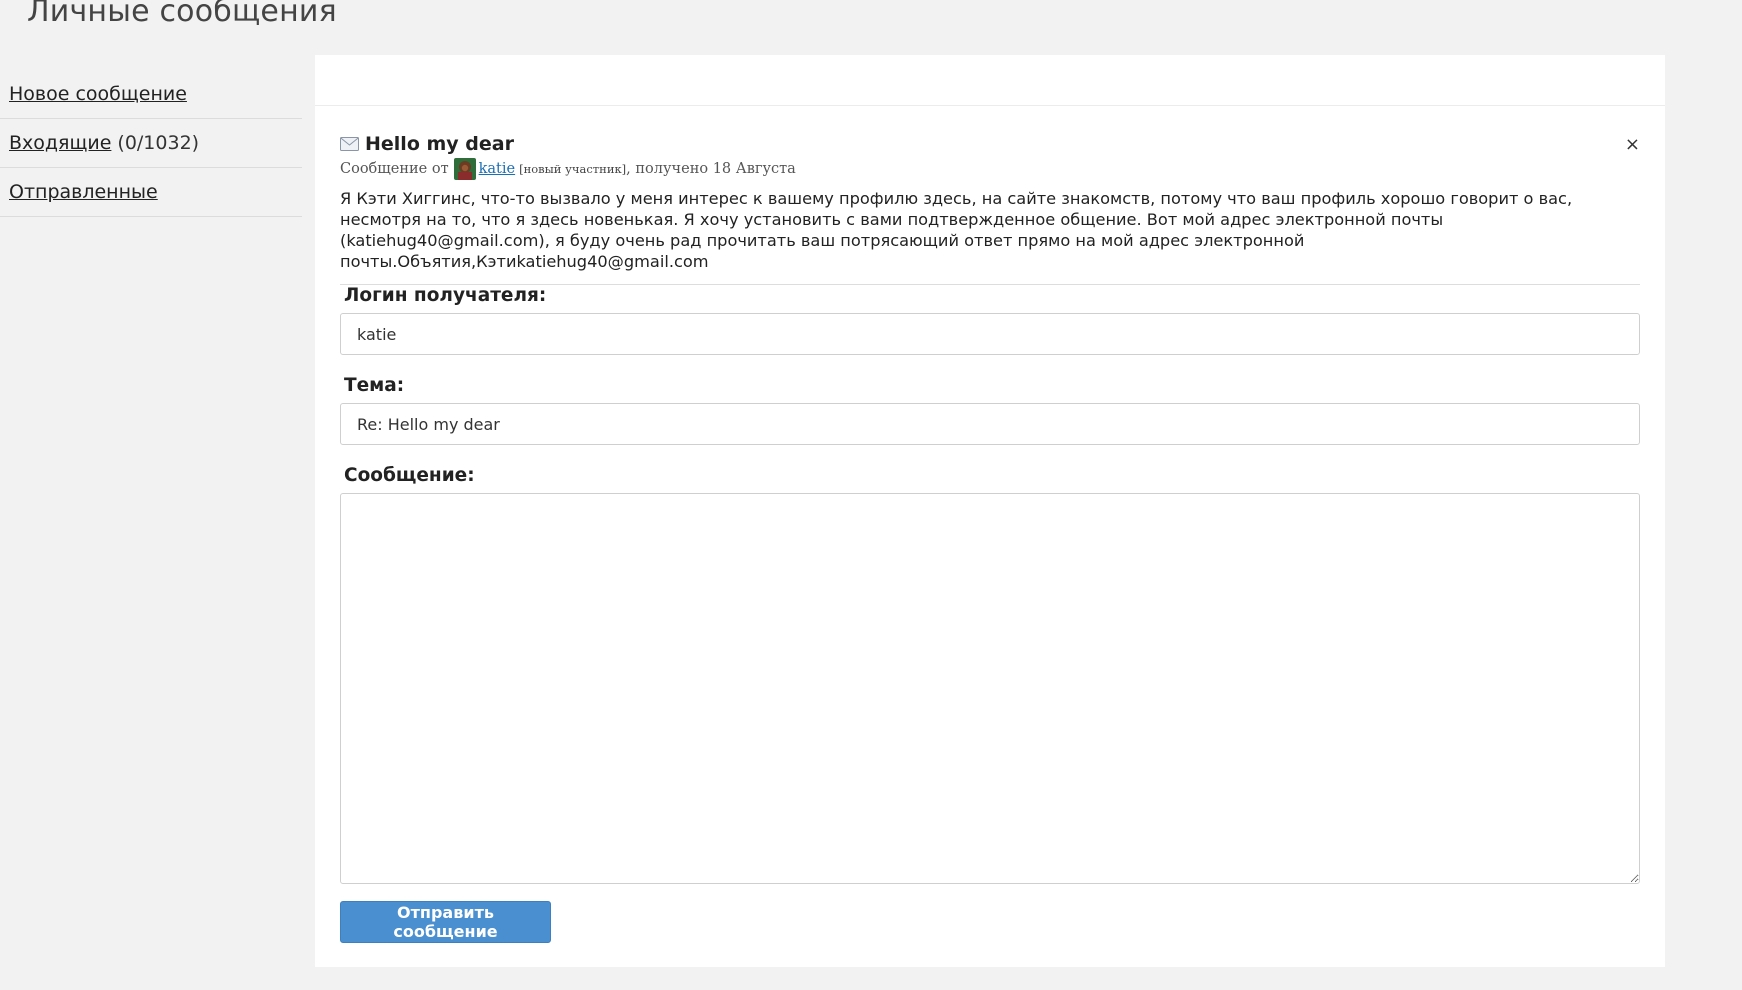  I want to click on page-title: Личные сообщения, so click(182, 14).